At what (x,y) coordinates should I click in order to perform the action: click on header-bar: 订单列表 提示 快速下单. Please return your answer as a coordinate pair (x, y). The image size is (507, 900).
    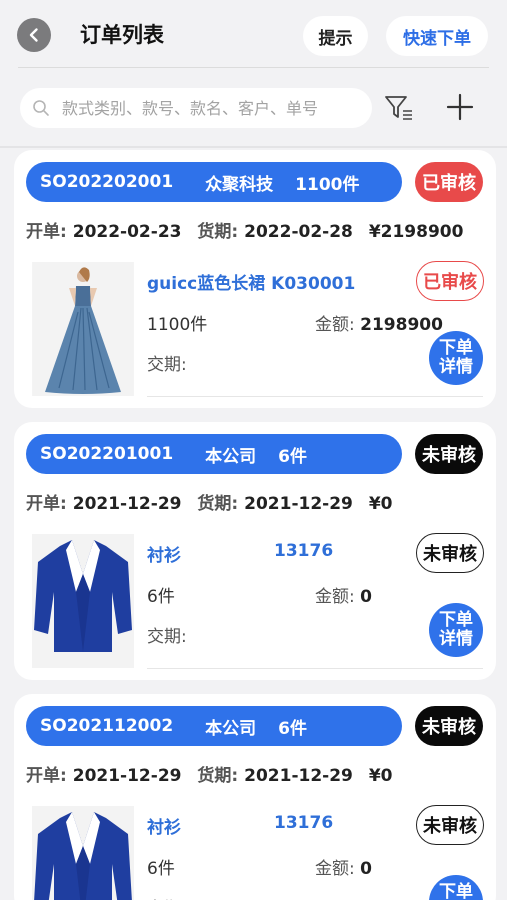
    Looking at the image, I should click on (253, 34).